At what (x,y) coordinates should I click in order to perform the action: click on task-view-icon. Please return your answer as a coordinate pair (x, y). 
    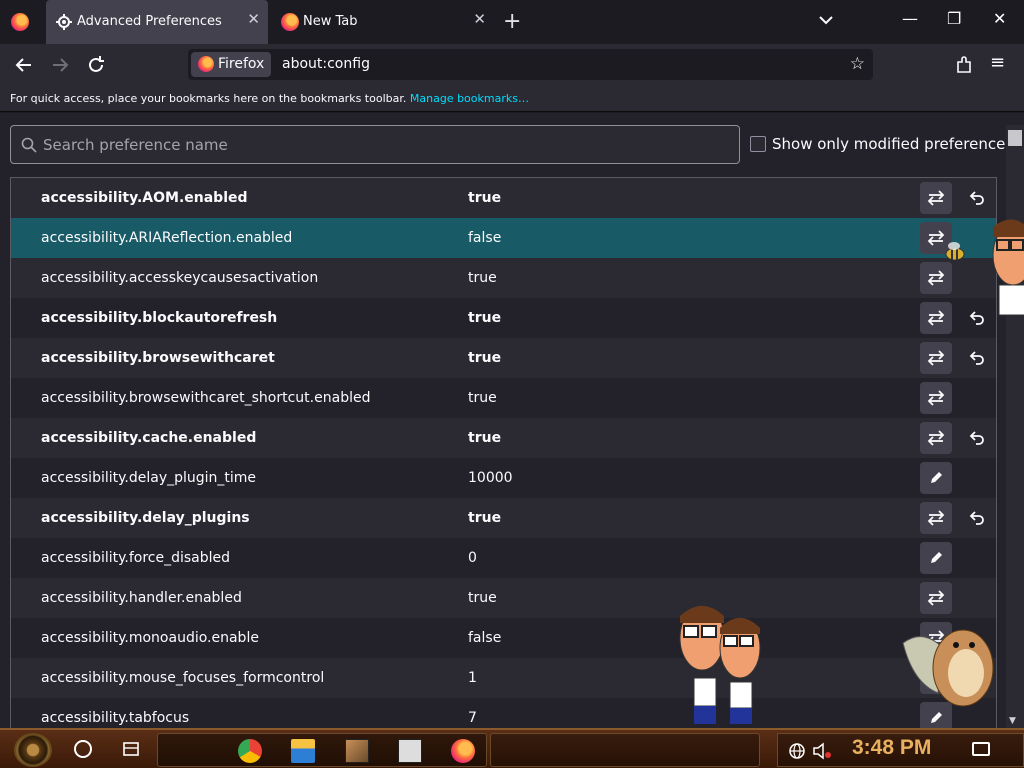
    Looking at the image, I should click on (131, 749).